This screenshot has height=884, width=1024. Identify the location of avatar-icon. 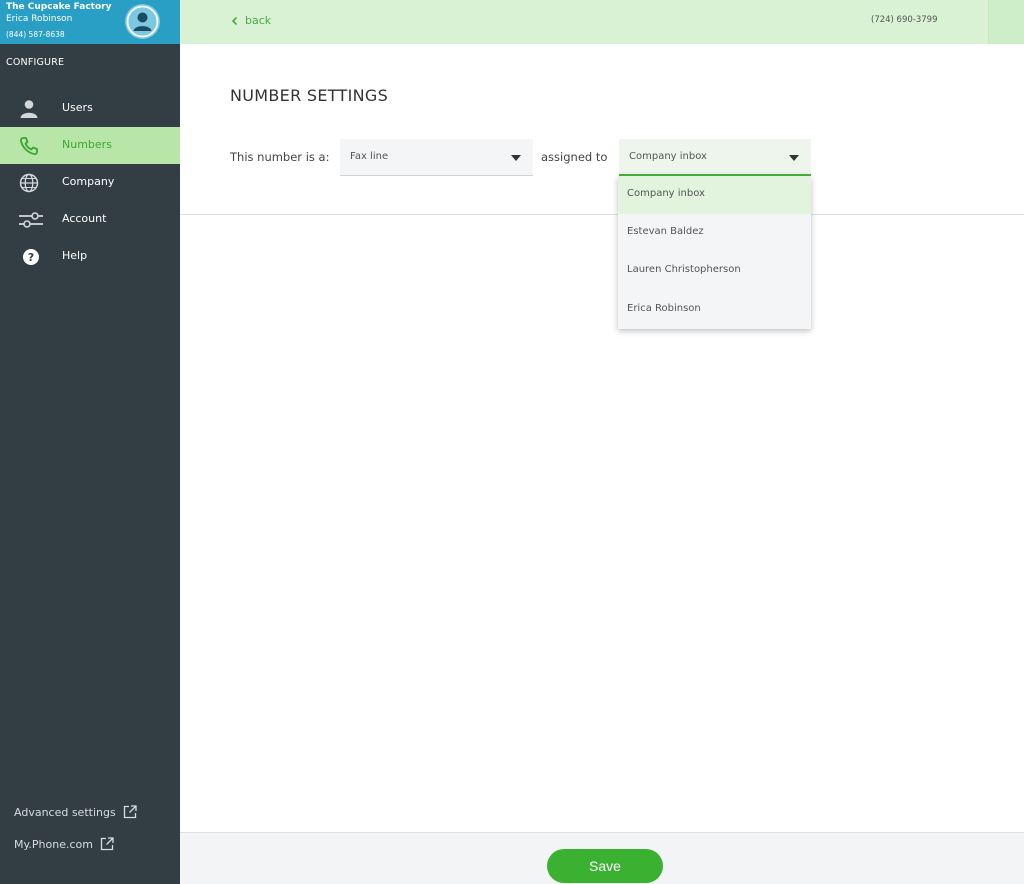
(142, 21).